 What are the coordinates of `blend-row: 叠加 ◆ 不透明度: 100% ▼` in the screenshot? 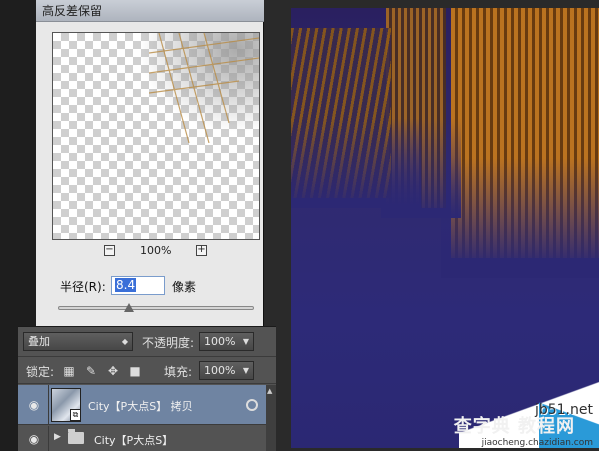 It's located at (147, 342).